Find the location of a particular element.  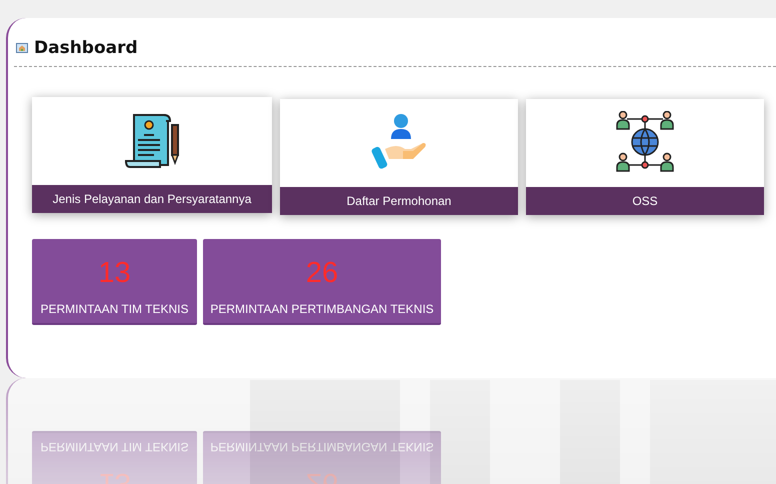

stat-label: PERMINTAAN TIM TEKNIS is located at coordinates (114, 309).